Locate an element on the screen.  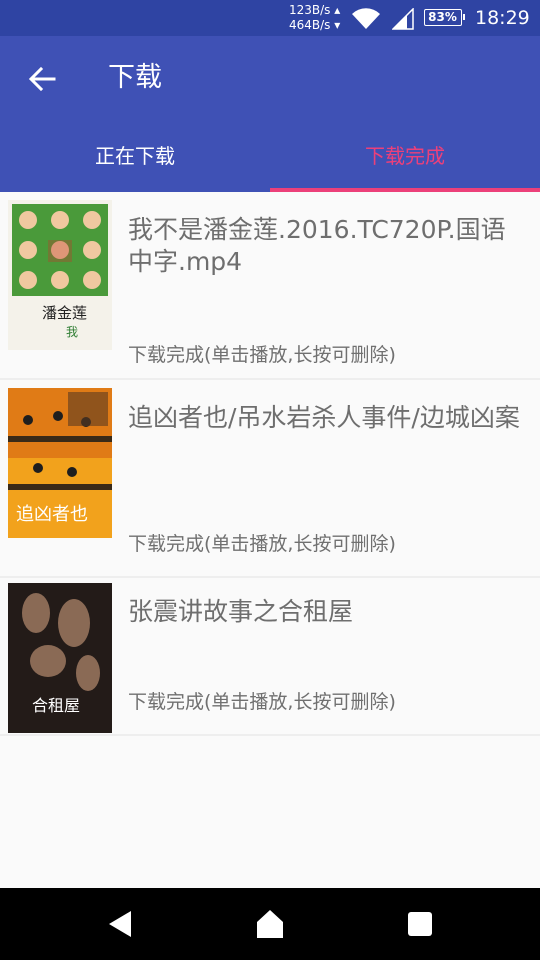
clock: 18:29 is located at coordinates (502, 18).